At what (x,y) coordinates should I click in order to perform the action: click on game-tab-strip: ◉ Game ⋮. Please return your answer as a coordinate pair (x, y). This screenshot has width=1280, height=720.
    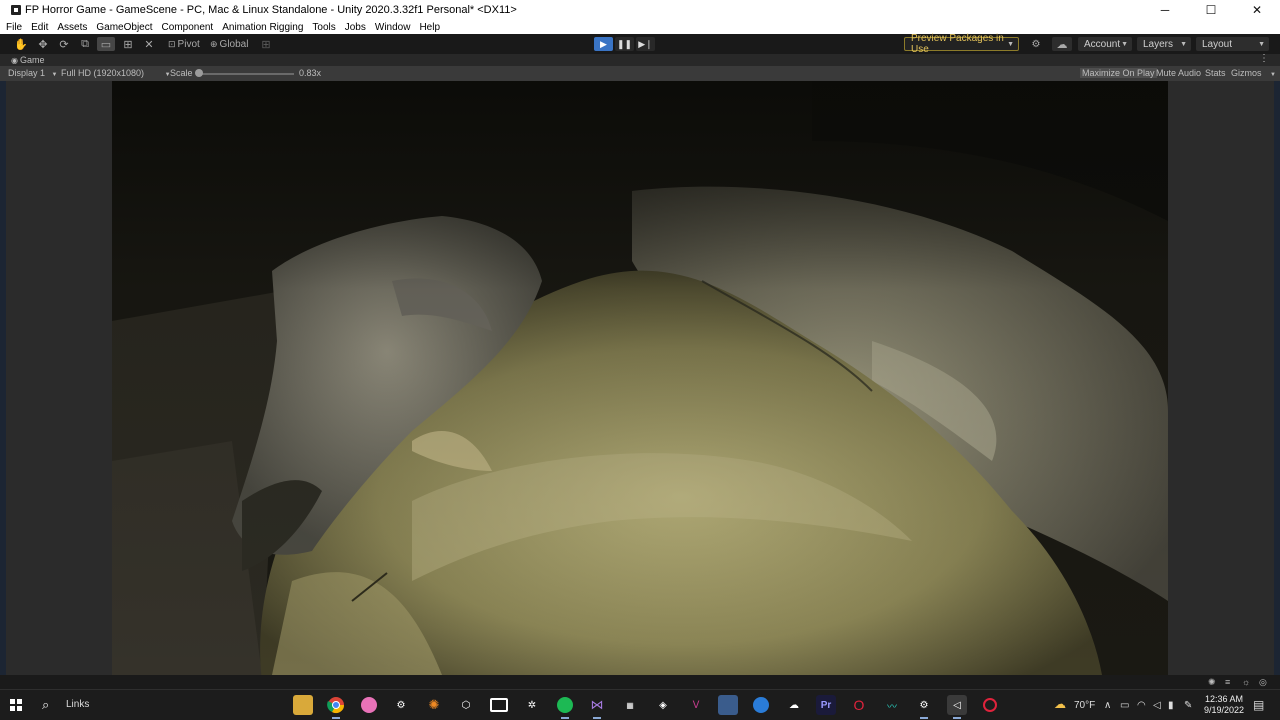
    Looking at the image, I should click on (640, 59).